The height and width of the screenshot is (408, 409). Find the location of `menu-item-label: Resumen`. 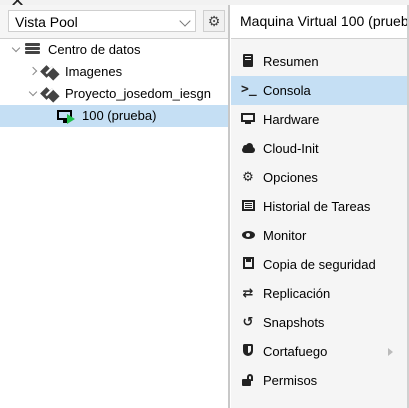

menu-item-label: Resumen is located at coordinates (291, 61).